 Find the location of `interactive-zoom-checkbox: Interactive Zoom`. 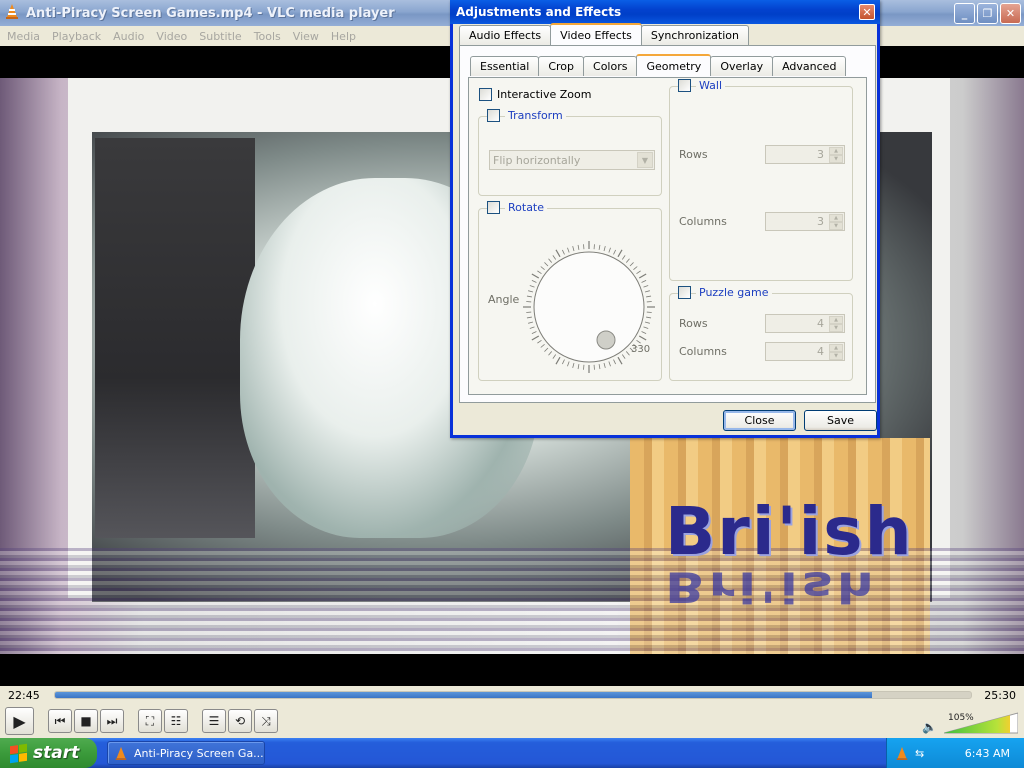

interactive-zoom-checkbox: Interactive Zoom is located at coordinates (535, 94).